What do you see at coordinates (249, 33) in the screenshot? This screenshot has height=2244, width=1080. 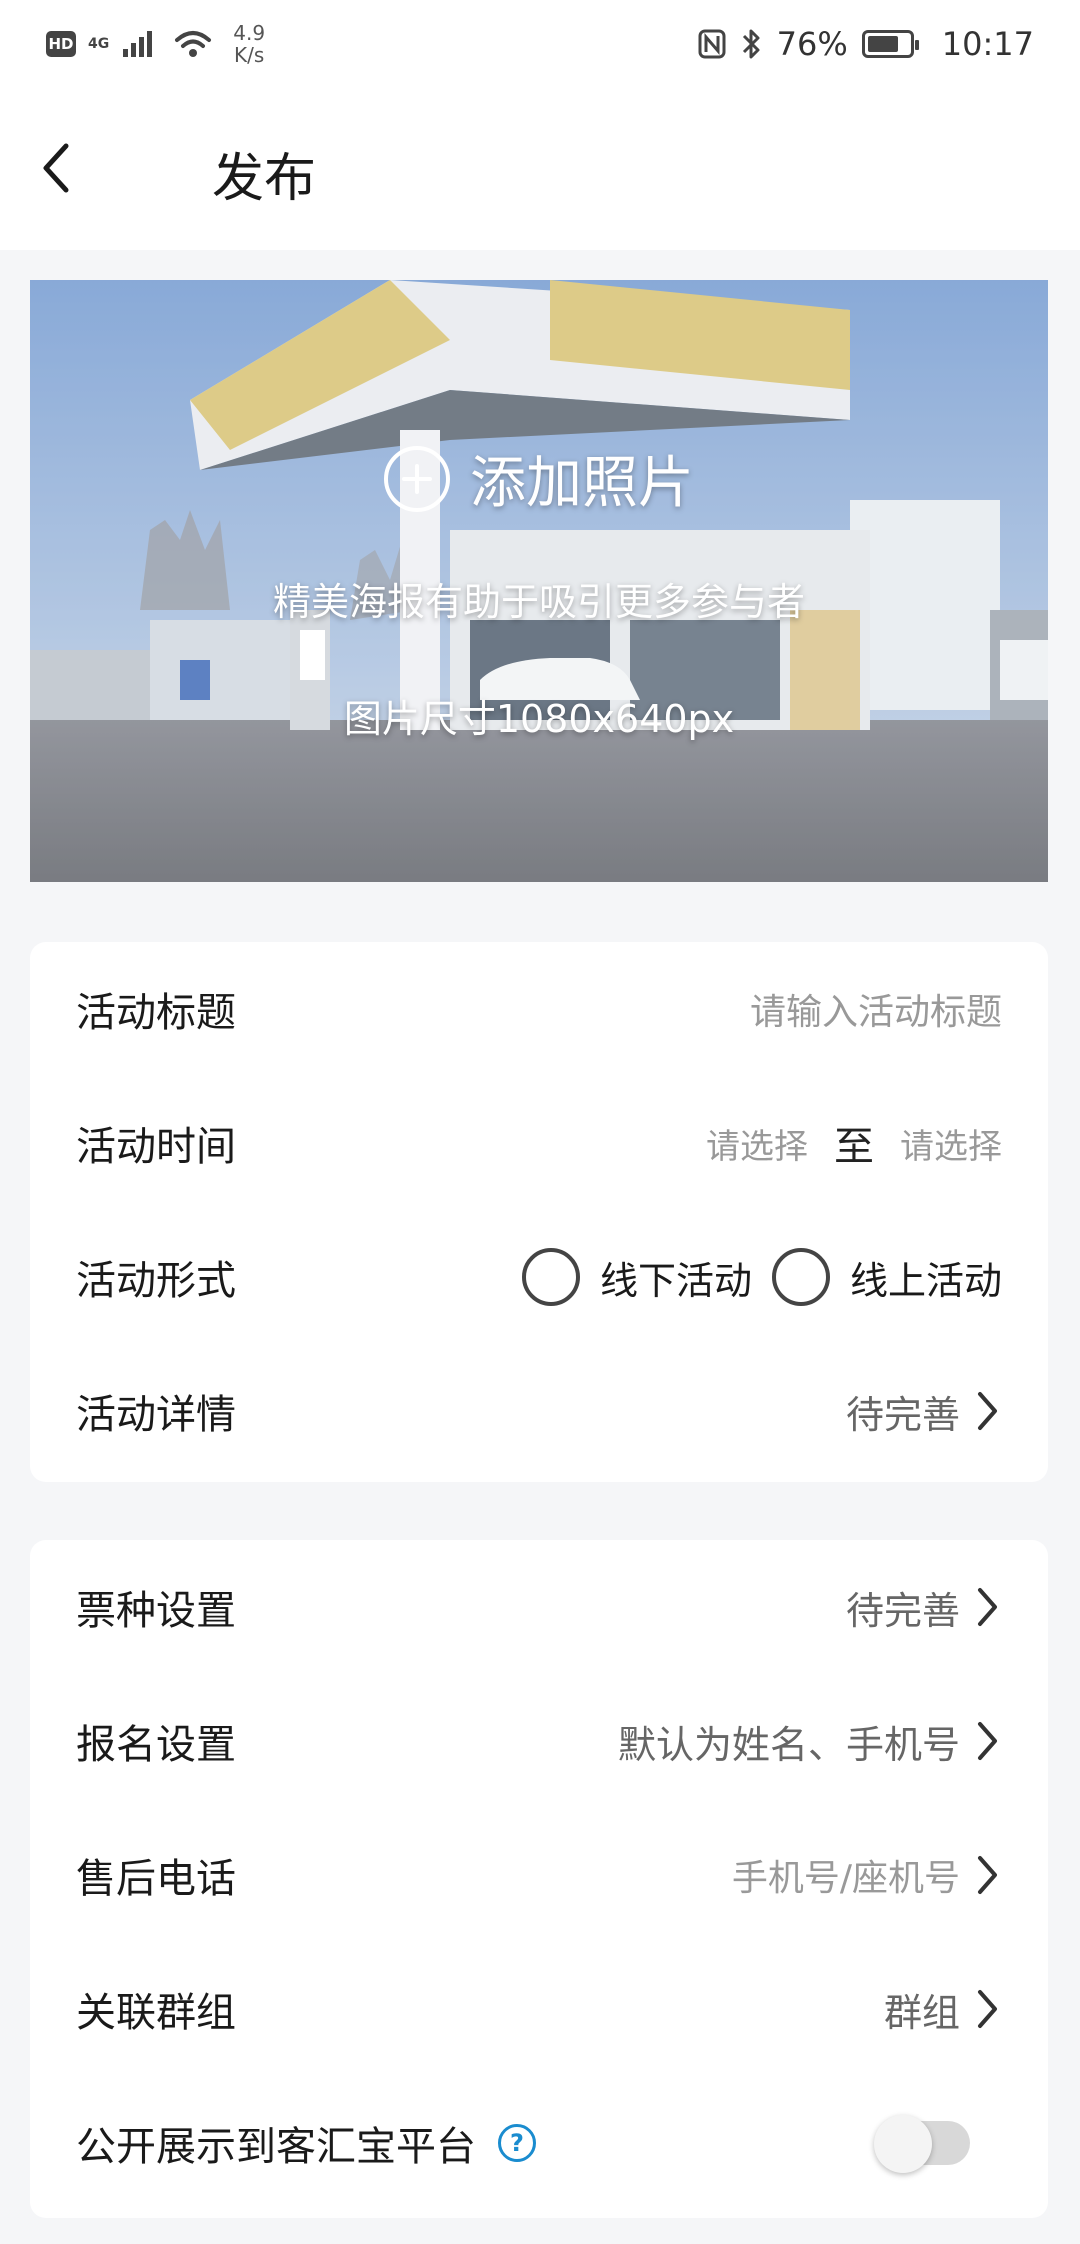 I see `speed-value: 4.9` at bounding box center [249, 33].